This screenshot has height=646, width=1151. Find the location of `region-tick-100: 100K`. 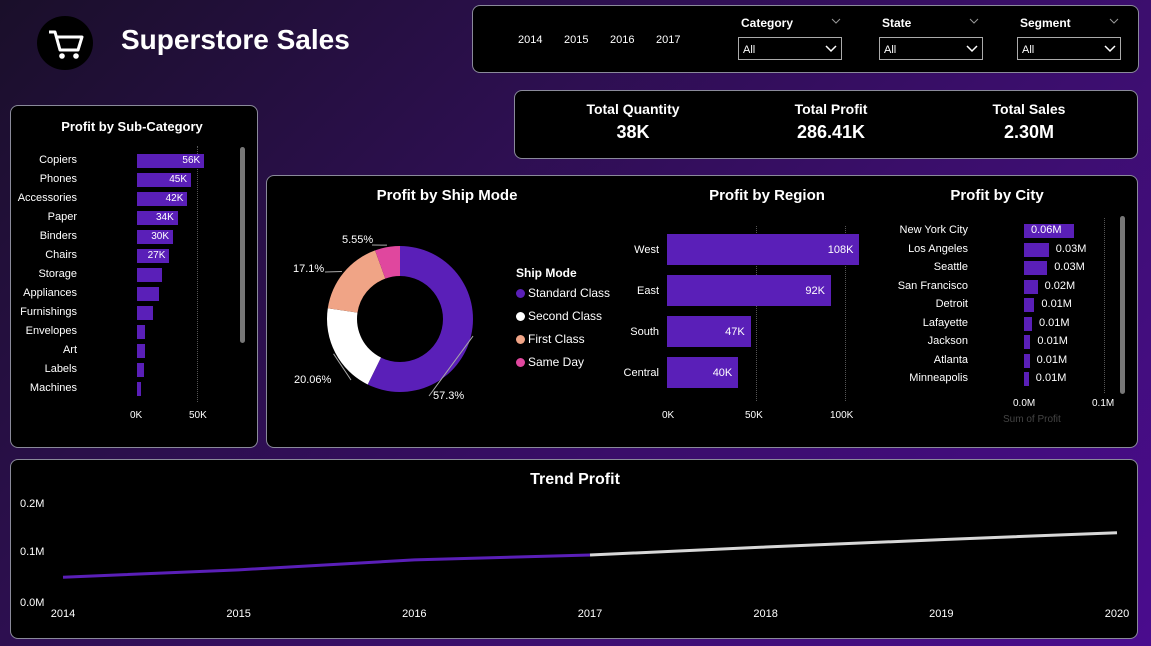

region-tick-100: 100K is located at coordinates (842, 415).